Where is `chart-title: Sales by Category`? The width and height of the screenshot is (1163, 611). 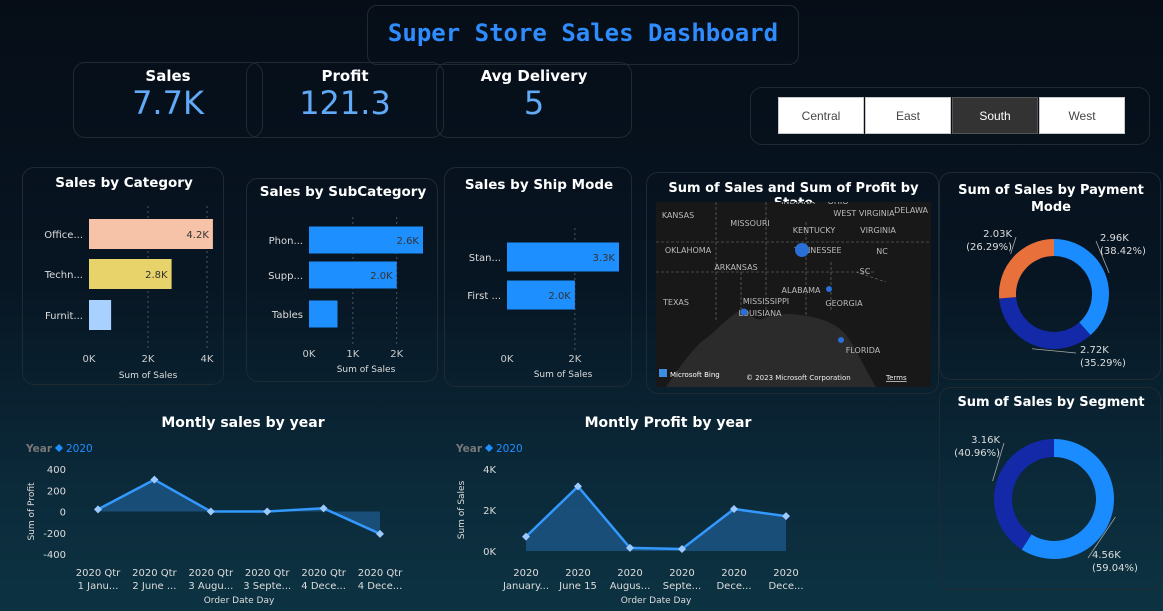
chart-title: Sales by Category is located at coordinates (124, 183).